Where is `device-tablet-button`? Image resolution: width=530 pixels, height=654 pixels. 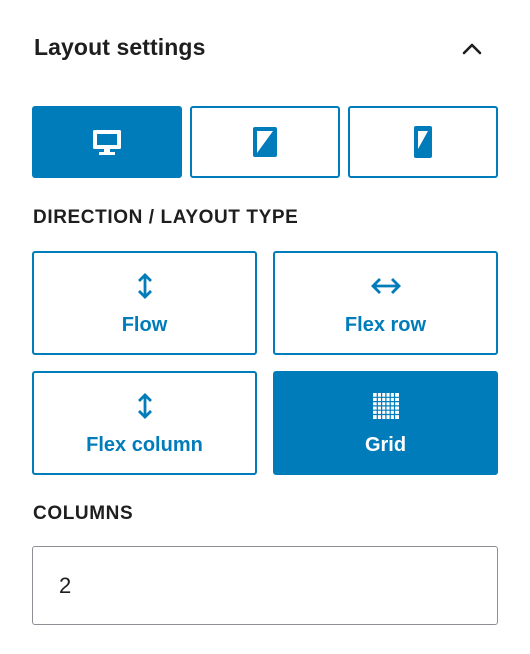
device-tablet-button is located at coordinates (265, 142).